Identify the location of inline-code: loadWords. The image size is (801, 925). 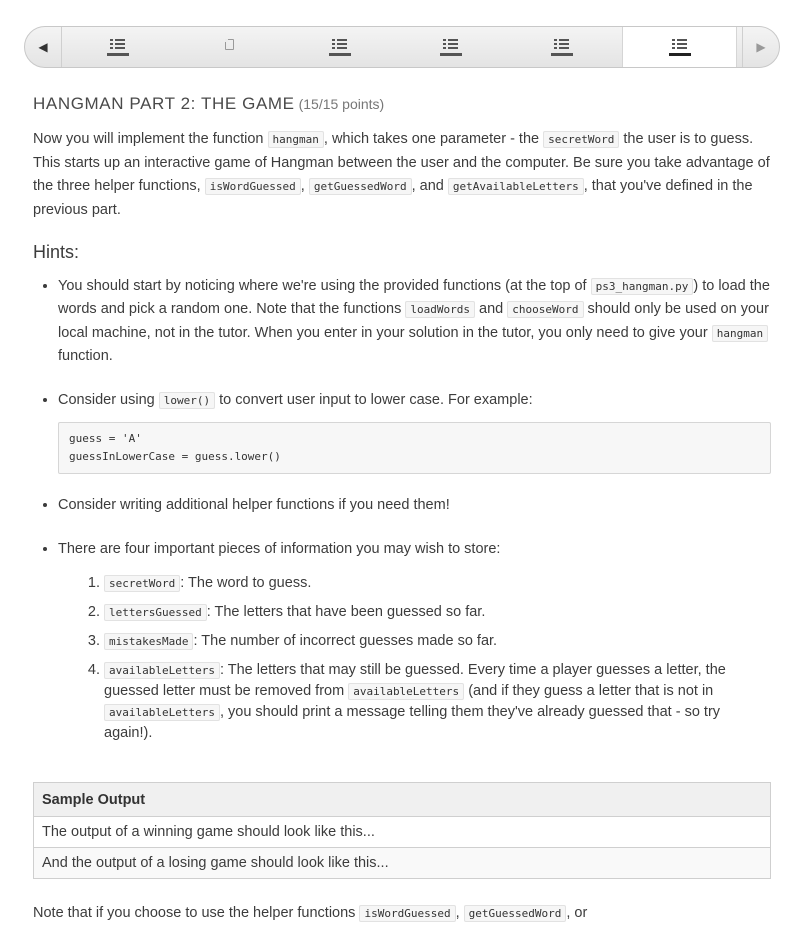
(440, 309).